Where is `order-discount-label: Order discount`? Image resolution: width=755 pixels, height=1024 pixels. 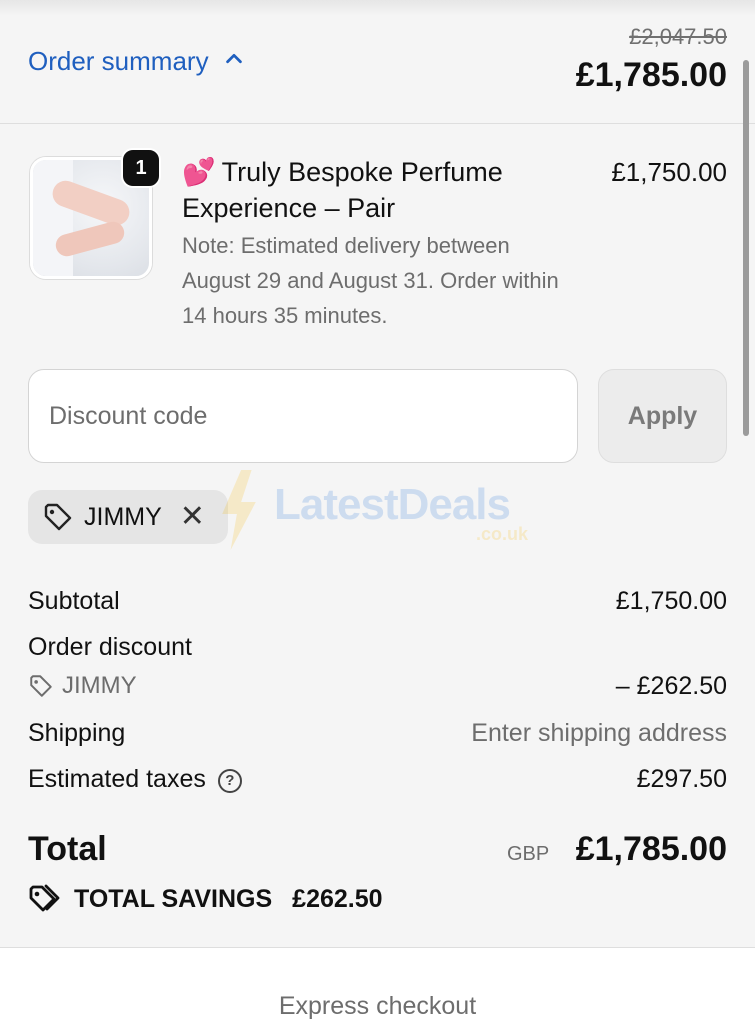 order-discount-label: Order discount is located at coordinates (110, 647).